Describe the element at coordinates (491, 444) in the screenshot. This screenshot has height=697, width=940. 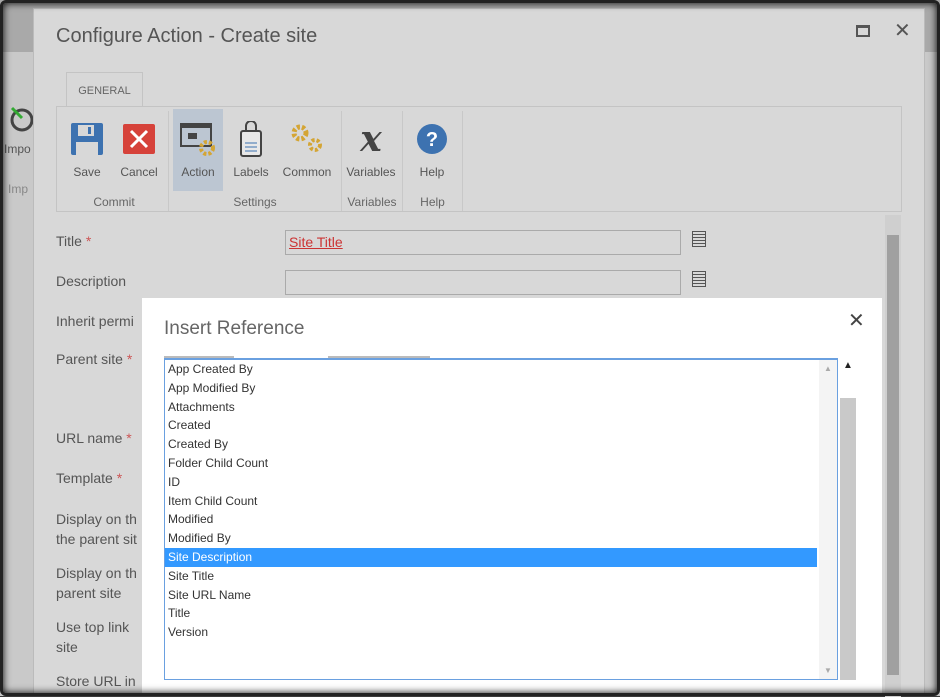
I see `list-item: Created By` at that location.